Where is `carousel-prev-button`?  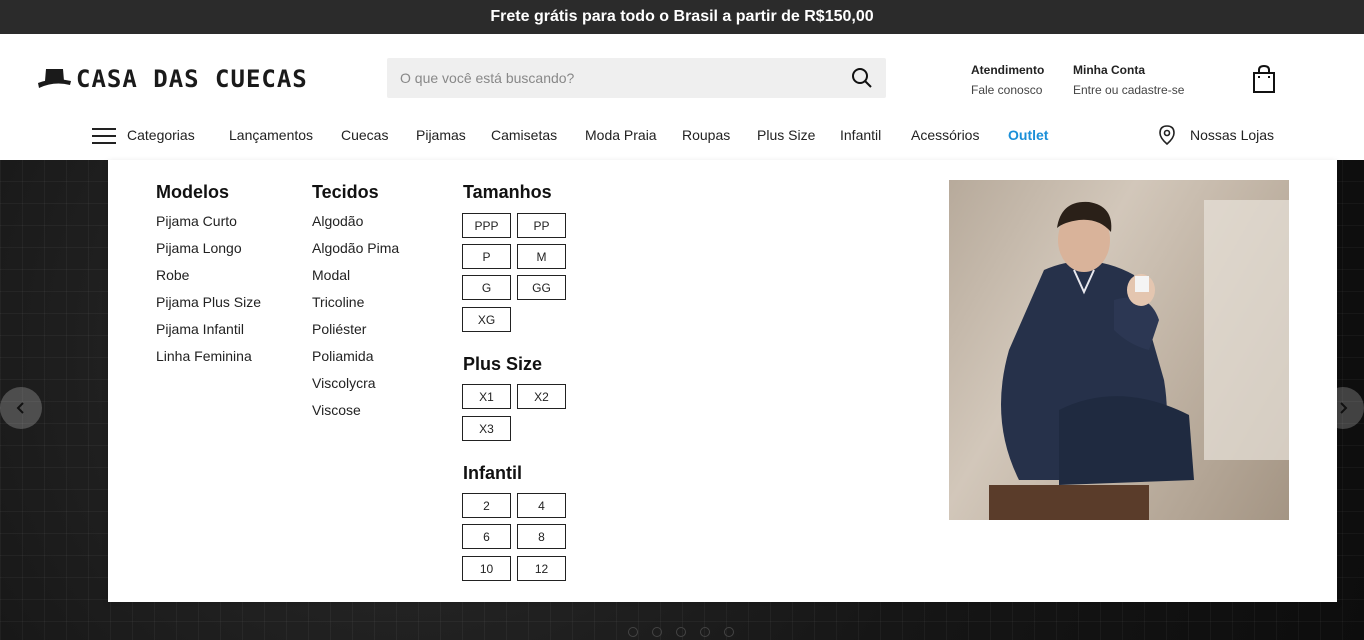 carousel-prev-button is located at coordinates (21, 408).